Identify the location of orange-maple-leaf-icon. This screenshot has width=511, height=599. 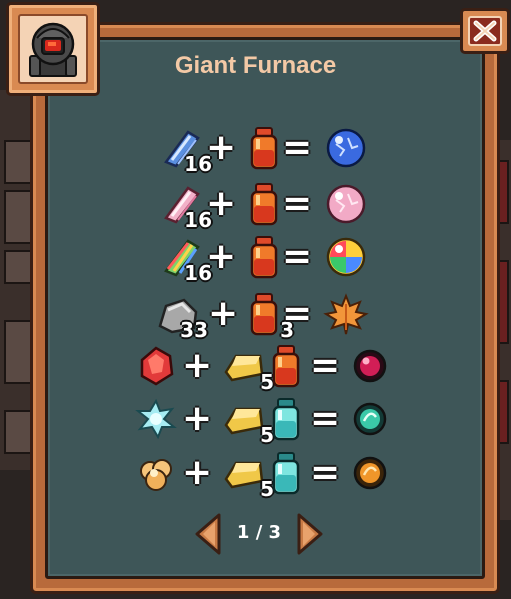
(346, 314).